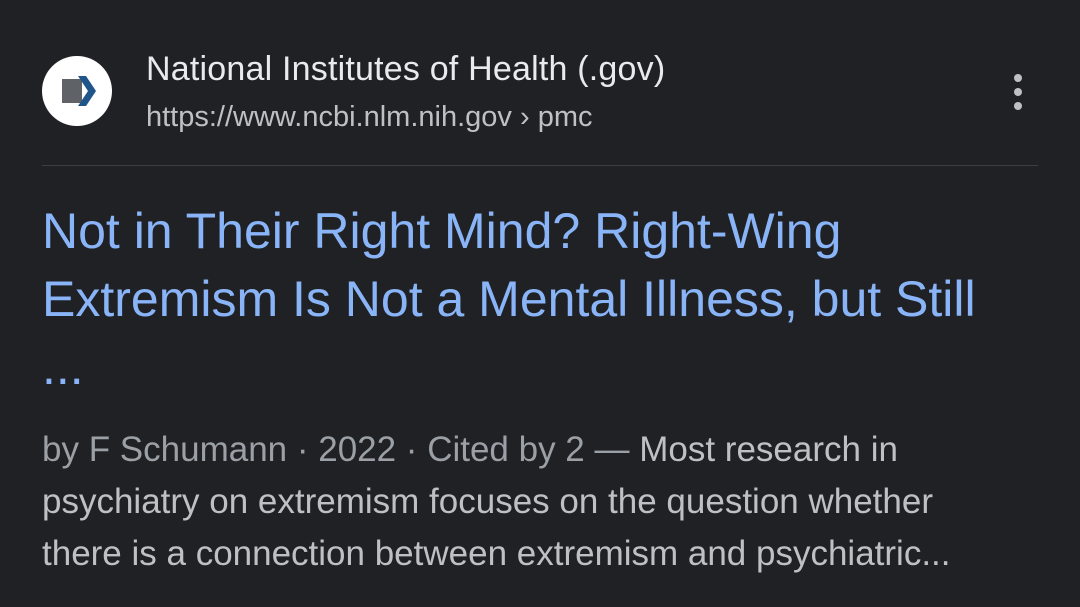 This screenshot has height=607, width=1080. Describe the element at coordinates (329, 117) in the screenshot. I see `url-text: https://www.ncbi.nlm.nih.gov` at that location.